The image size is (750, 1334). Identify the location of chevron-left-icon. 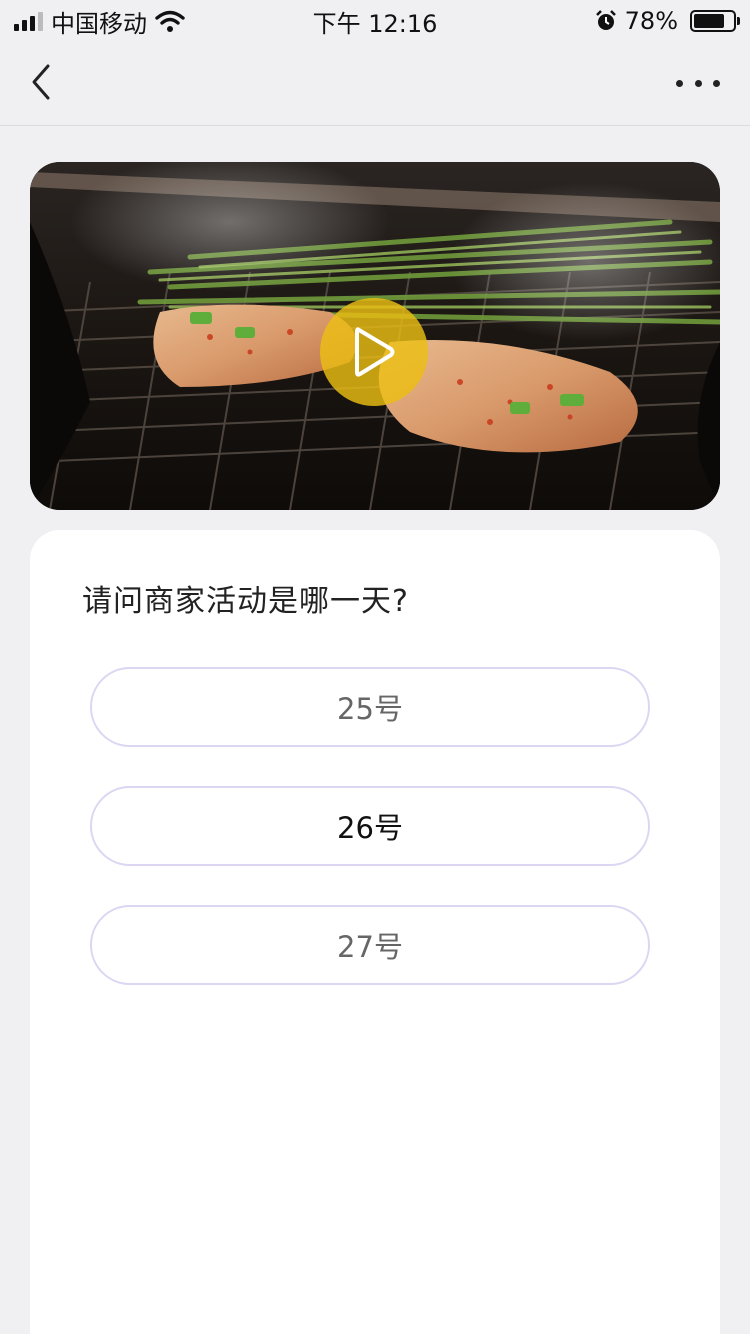
(41, 82).